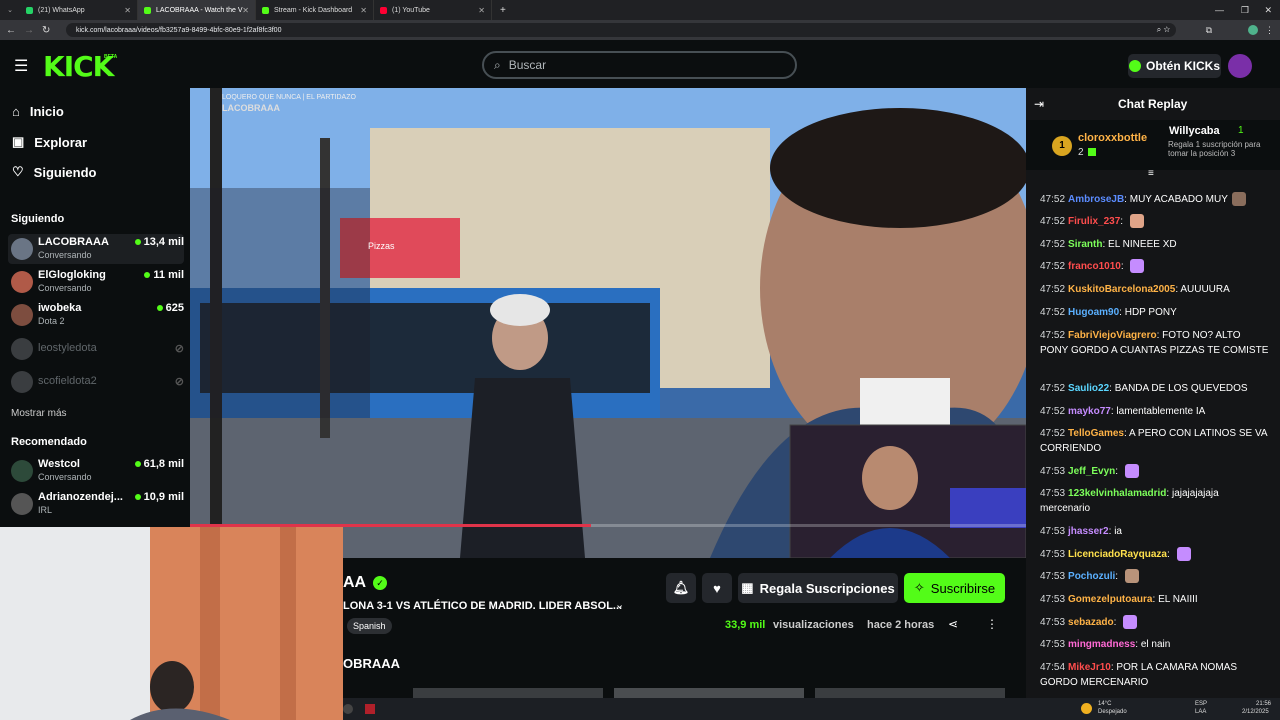  I want to click on expand-icon: ≡, so click(1151, 173).